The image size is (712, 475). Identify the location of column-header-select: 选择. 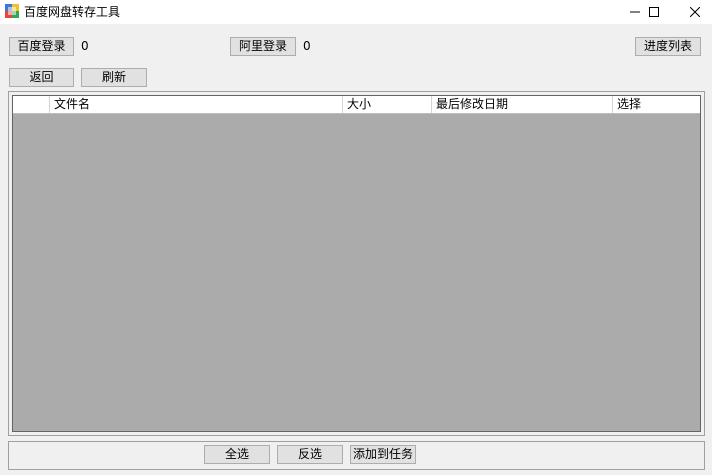
(656, 104).